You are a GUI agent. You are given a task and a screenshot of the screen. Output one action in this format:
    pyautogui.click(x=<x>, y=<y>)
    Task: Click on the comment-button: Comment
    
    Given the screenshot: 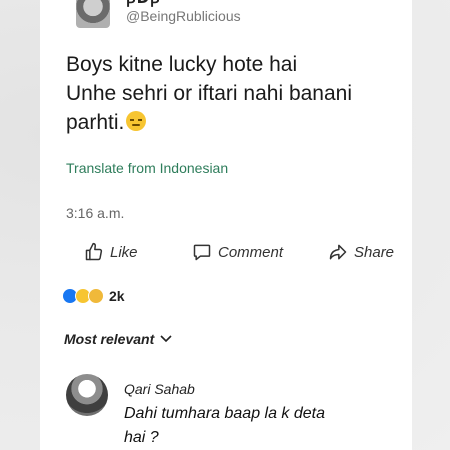 What is the action you would take?
    pyautogui.click(x=237, y=252)
    